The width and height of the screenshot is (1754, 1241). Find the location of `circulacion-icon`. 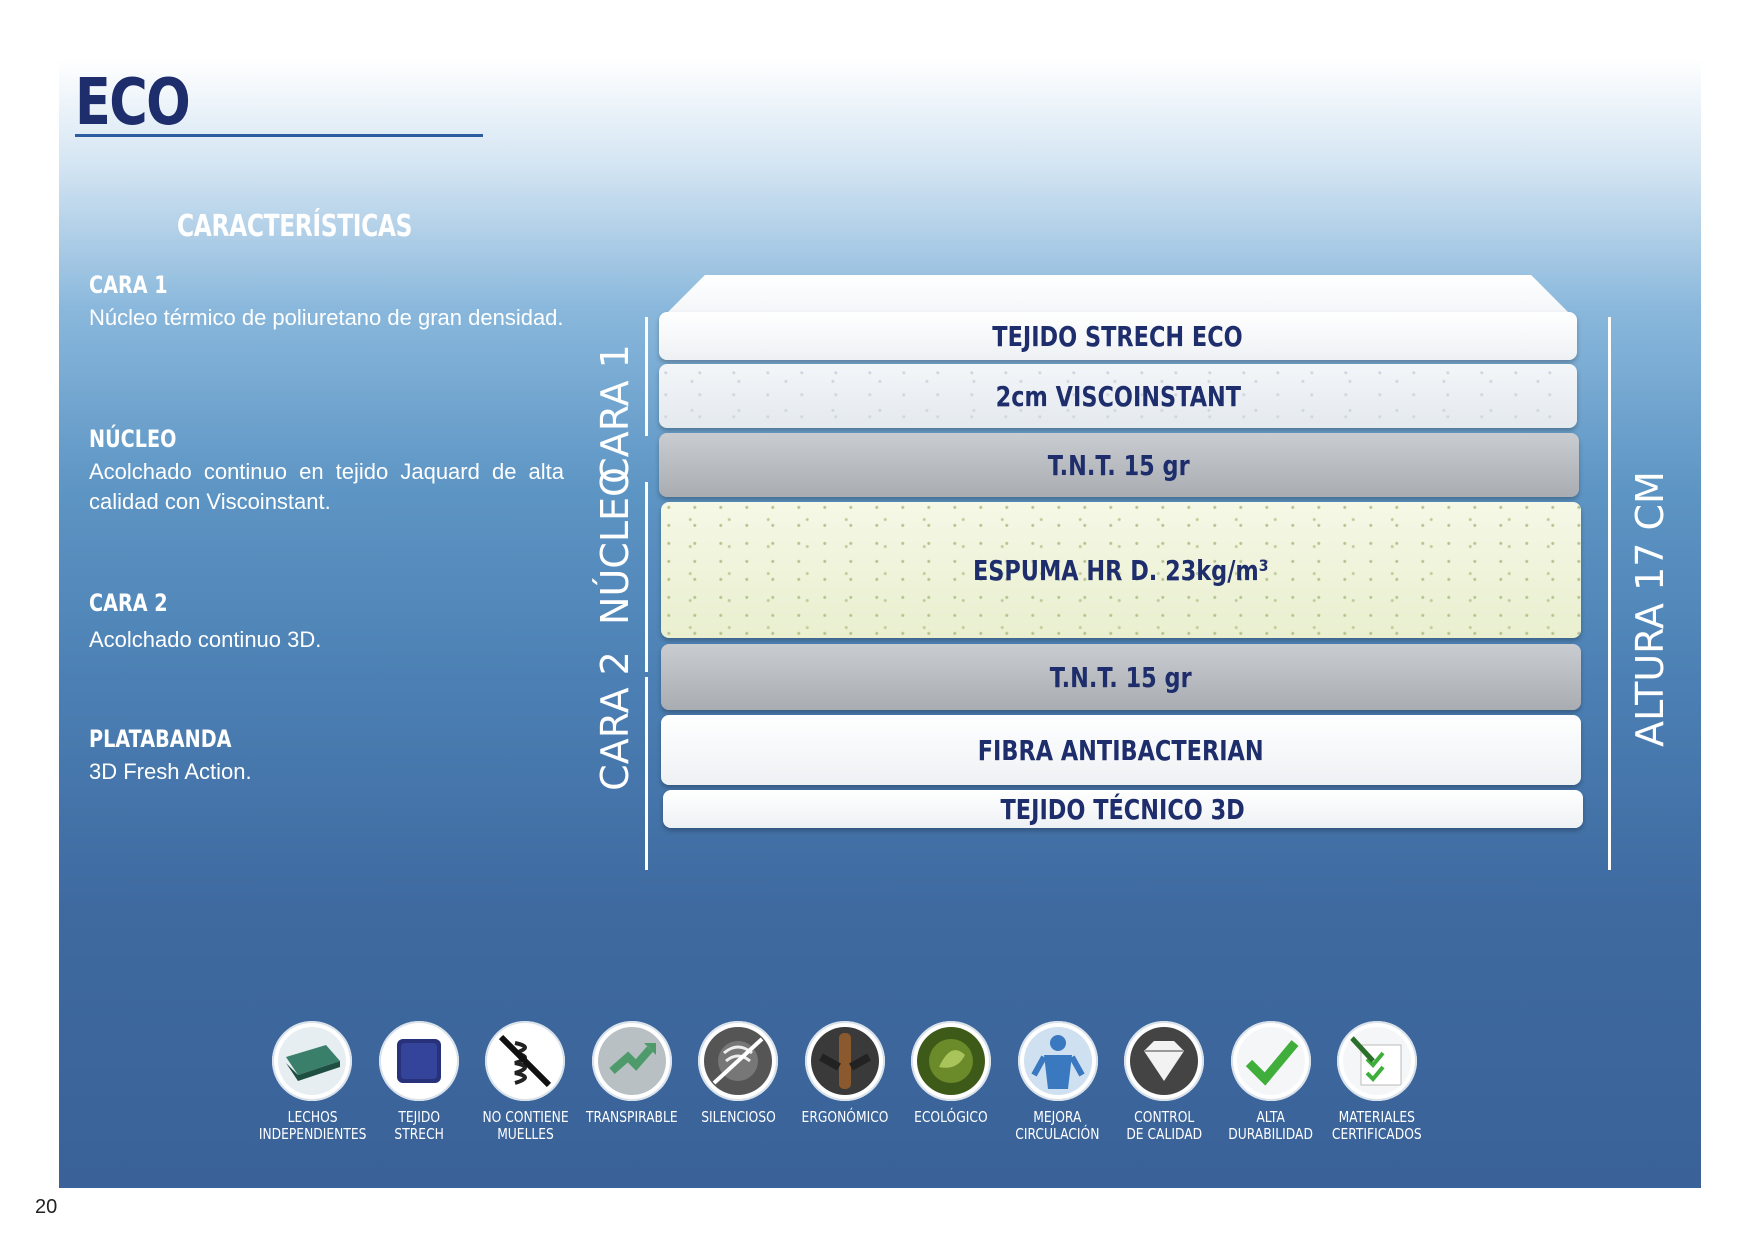

circulacion-icon is located at coordinates (1057, 1061).